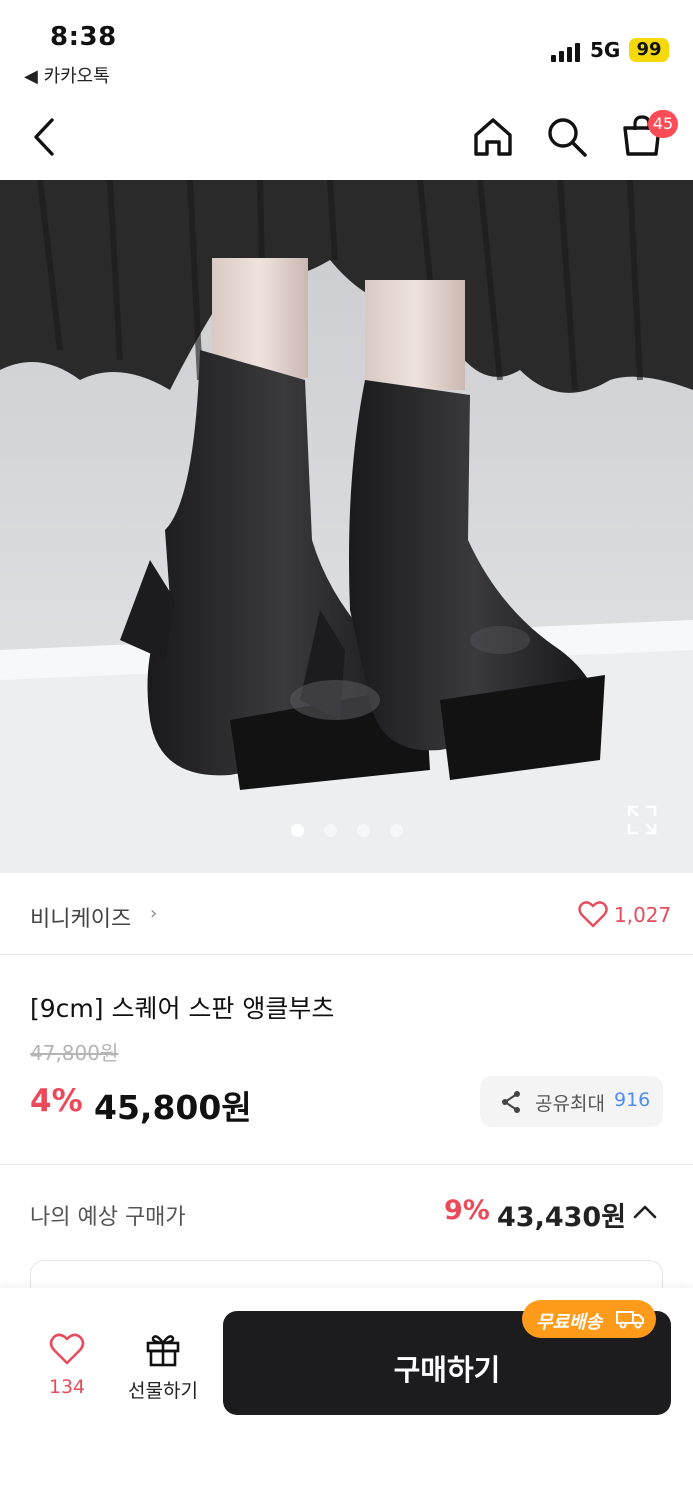 Image resolution: width=693 pixels, height=1500 pixels. What do you see at coordinates (346, 48) in the screenshot?
I see `status-bar: 8:38 ◀ 카카오톡 5G 99` at bounding box center [346, 48].